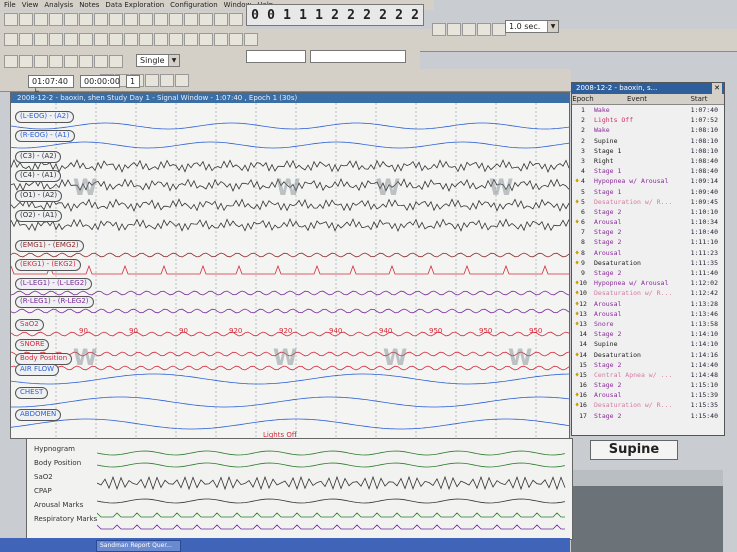  What do you see at coordinates (648, 405) in the screenshot?
I see `event-row: ♦ 16 Desaturation w/ R... 1:15:35` at bounding box center [648, 405].